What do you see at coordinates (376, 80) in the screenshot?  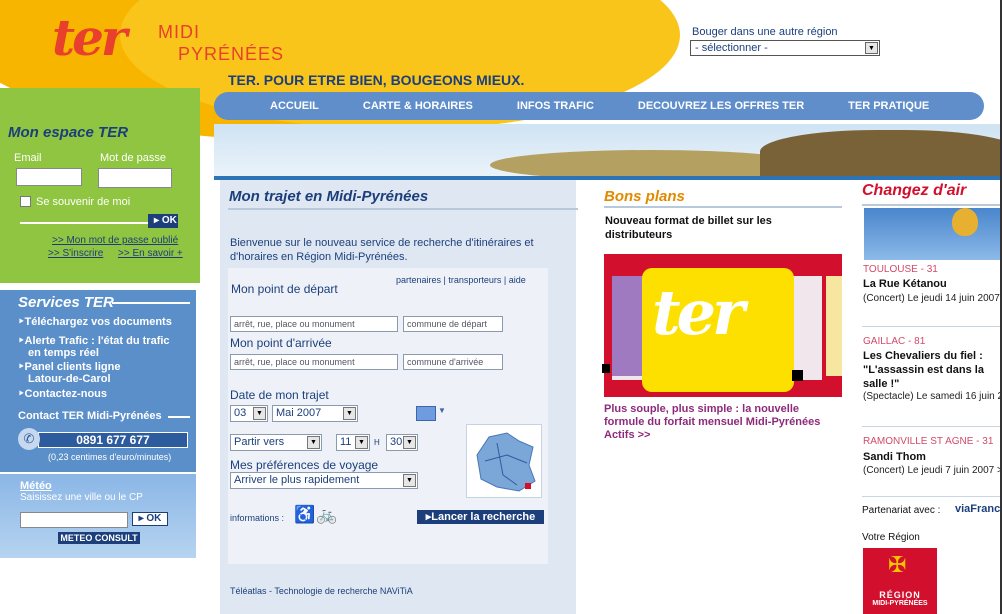 I see `slogan: TER. POUR ETRE BIEN, BOUGEONS MIEUX.` at bounding box center [376, 80].